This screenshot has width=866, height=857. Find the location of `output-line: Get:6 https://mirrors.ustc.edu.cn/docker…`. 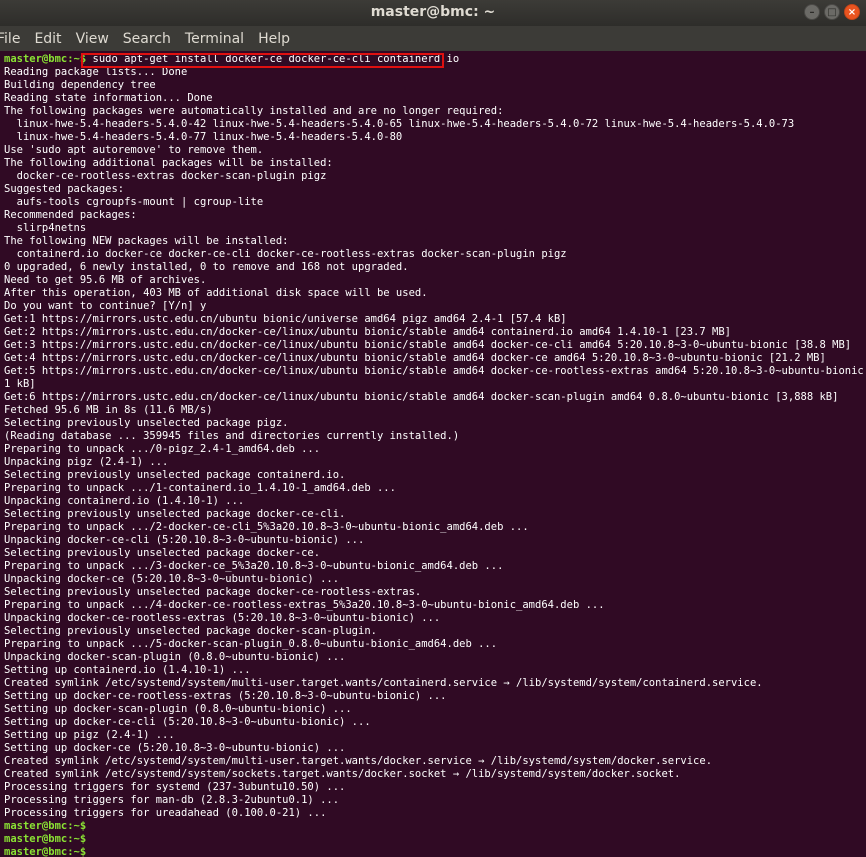

output-line: Get:6 https://mirrors.ustc.edu.cn/docker… is located at coordinates (421, 397).